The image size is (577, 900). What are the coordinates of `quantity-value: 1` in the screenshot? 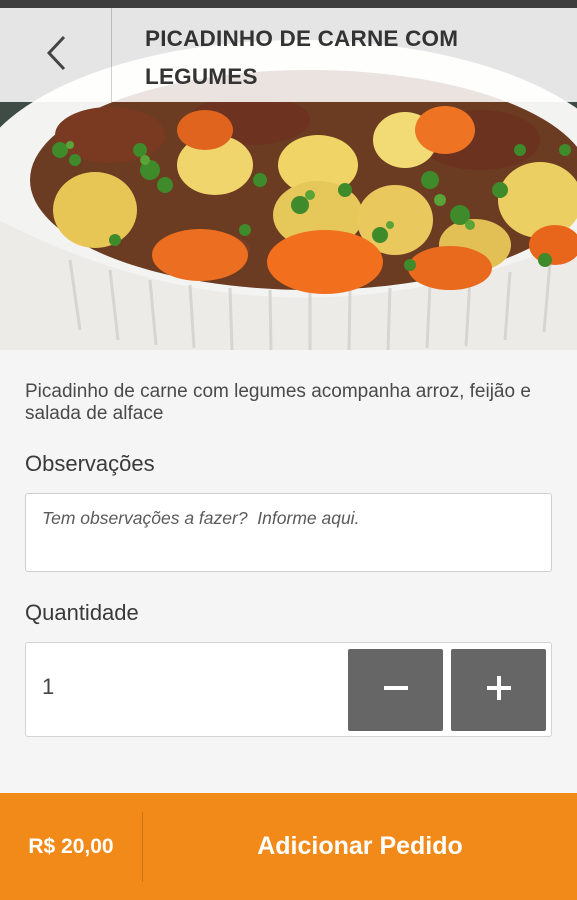 It's located at (48, 687).